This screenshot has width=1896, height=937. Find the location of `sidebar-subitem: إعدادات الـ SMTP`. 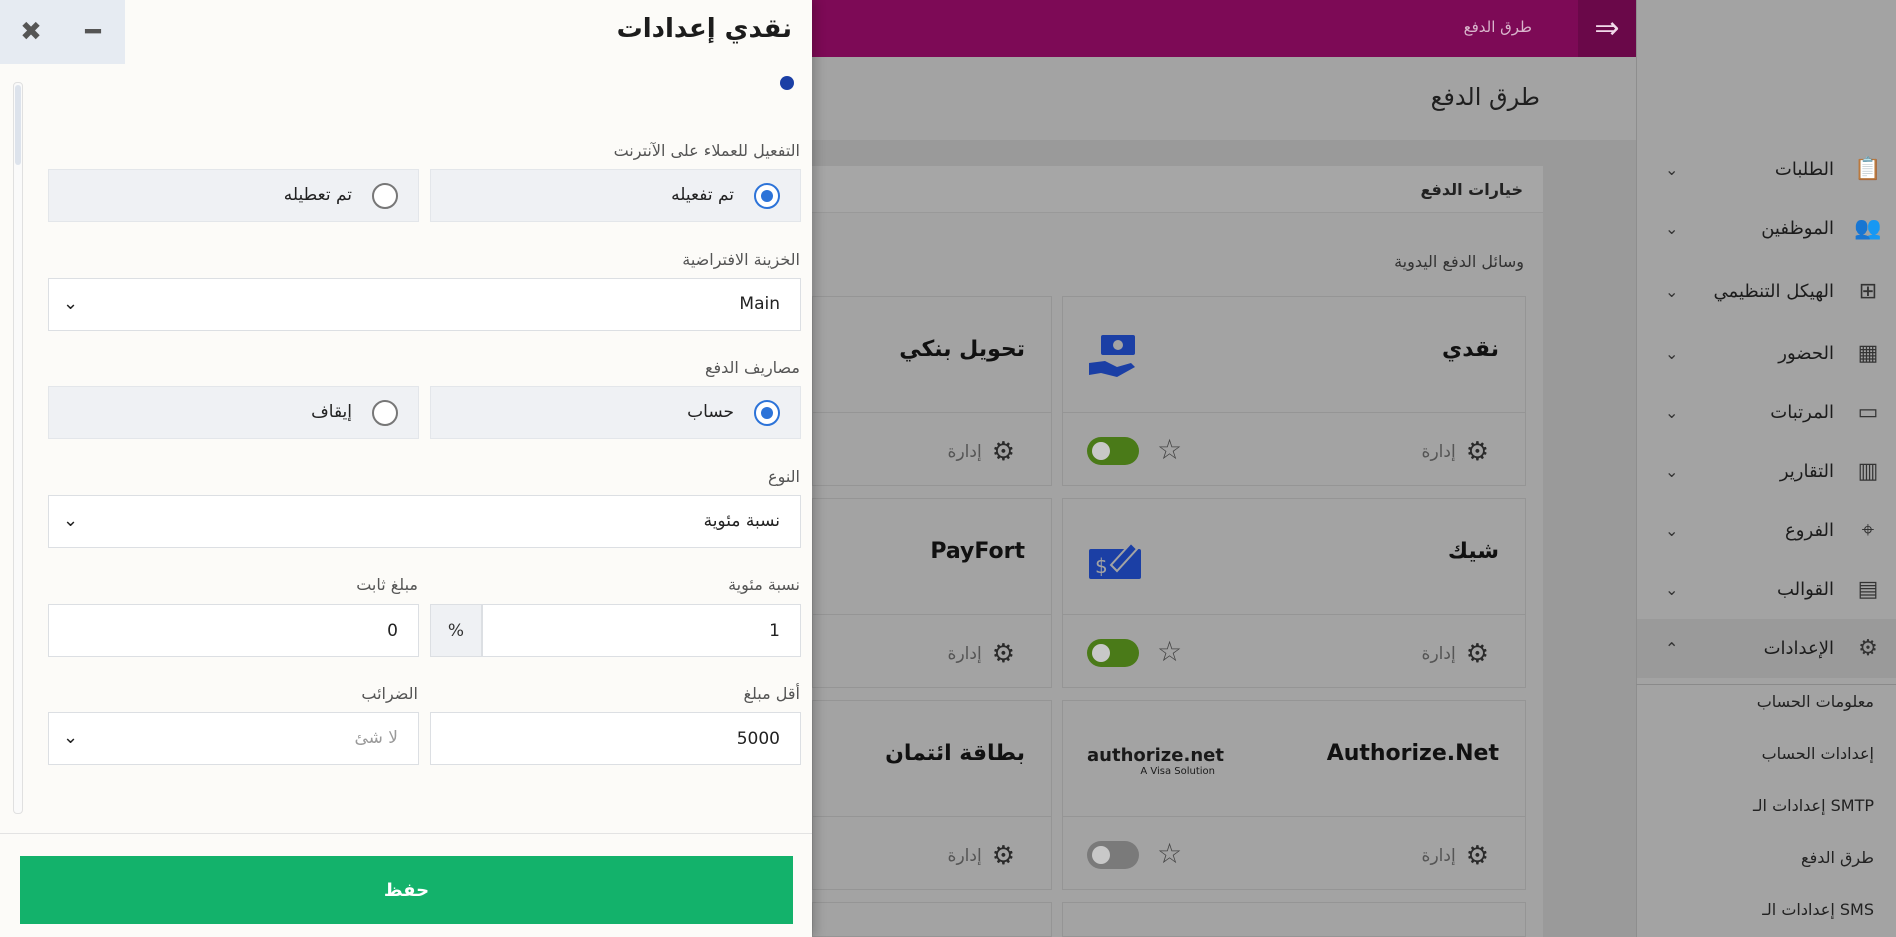

sidebar-subitem: إعدادات الـ SMTP is located at coordinates (1766, 808).